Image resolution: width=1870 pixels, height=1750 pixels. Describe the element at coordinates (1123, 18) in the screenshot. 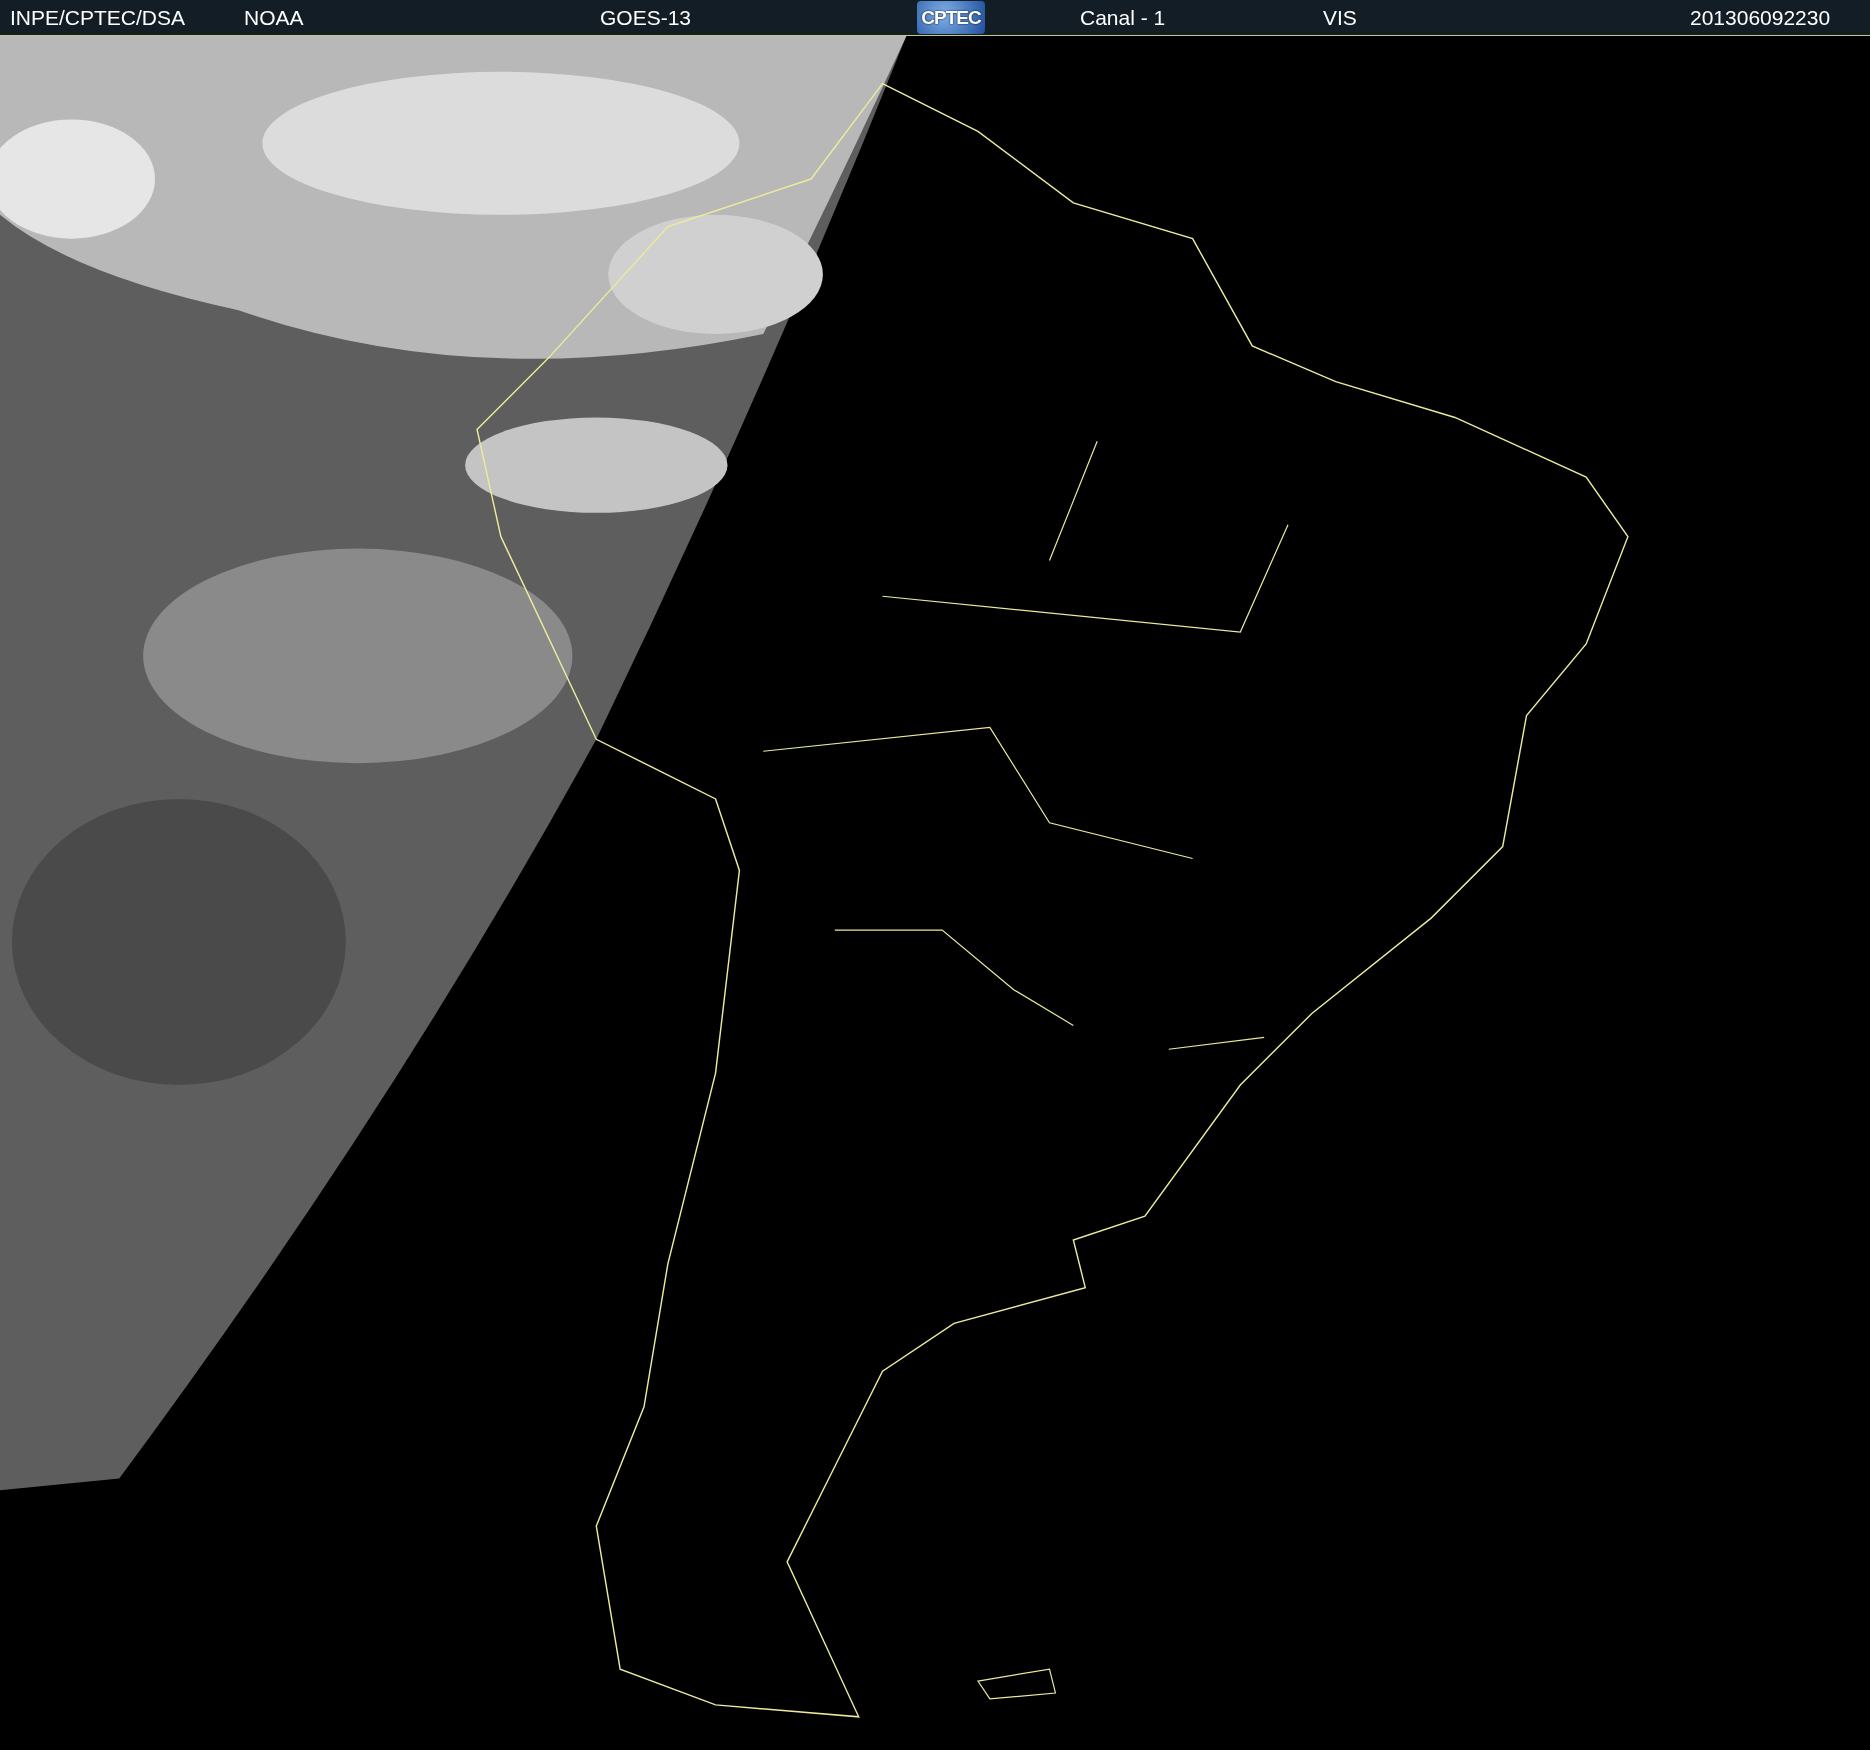

I see `header-label: Canal - 1` at that location.